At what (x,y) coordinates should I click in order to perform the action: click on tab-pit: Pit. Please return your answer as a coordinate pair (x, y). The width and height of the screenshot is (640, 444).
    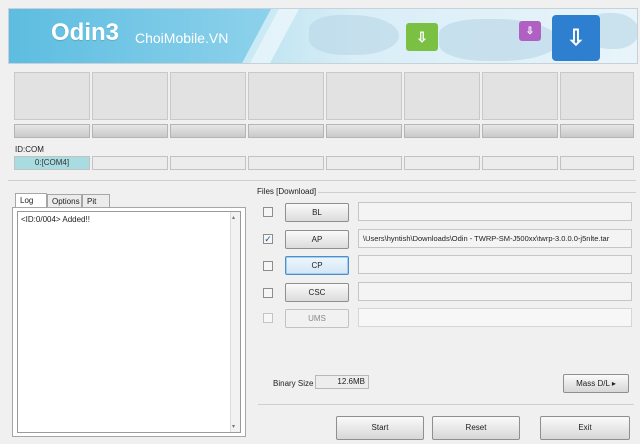
    Looking at the image, I should click on (96, 201).